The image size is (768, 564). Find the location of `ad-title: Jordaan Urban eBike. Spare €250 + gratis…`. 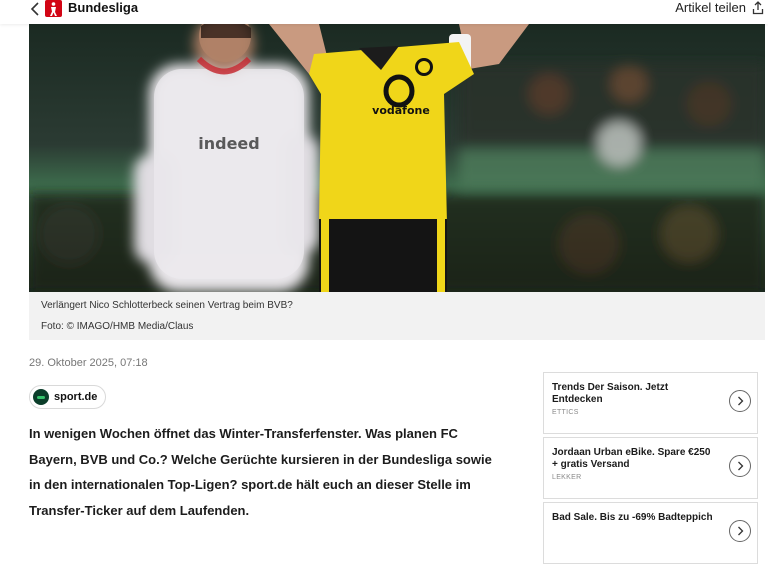

ad-title: Jordaan Urban eBike. Spare €250 + gratis… is located at coordinates (631, 458).